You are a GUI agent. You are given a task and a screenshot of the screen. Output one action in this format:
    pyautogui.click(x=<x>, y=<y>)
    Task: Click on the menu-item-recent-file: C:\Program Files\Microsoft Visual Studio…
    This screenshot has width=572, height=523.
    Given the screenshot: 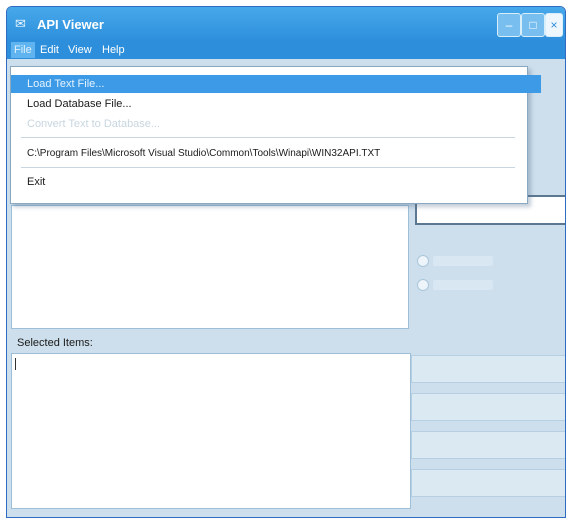 What is the action you would take?
    pyautogui.click(x=276, y=154)
    